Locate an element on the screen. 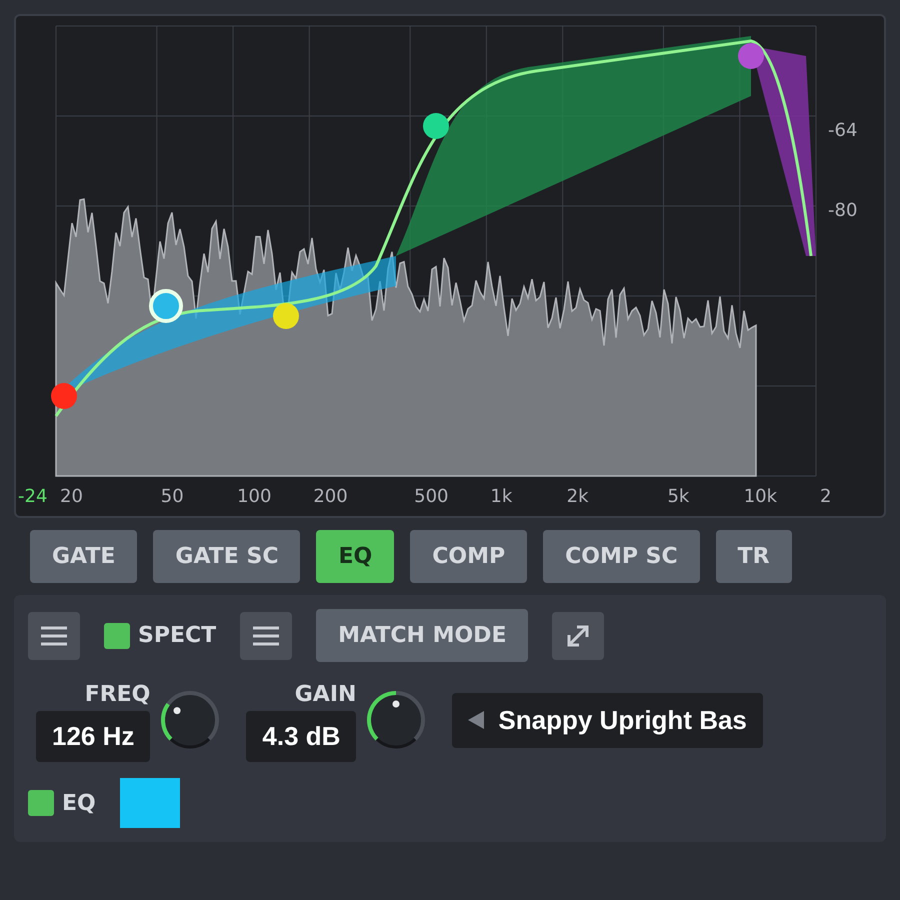  parameter-value: 126 Hz is located at coordinates (93, 736).